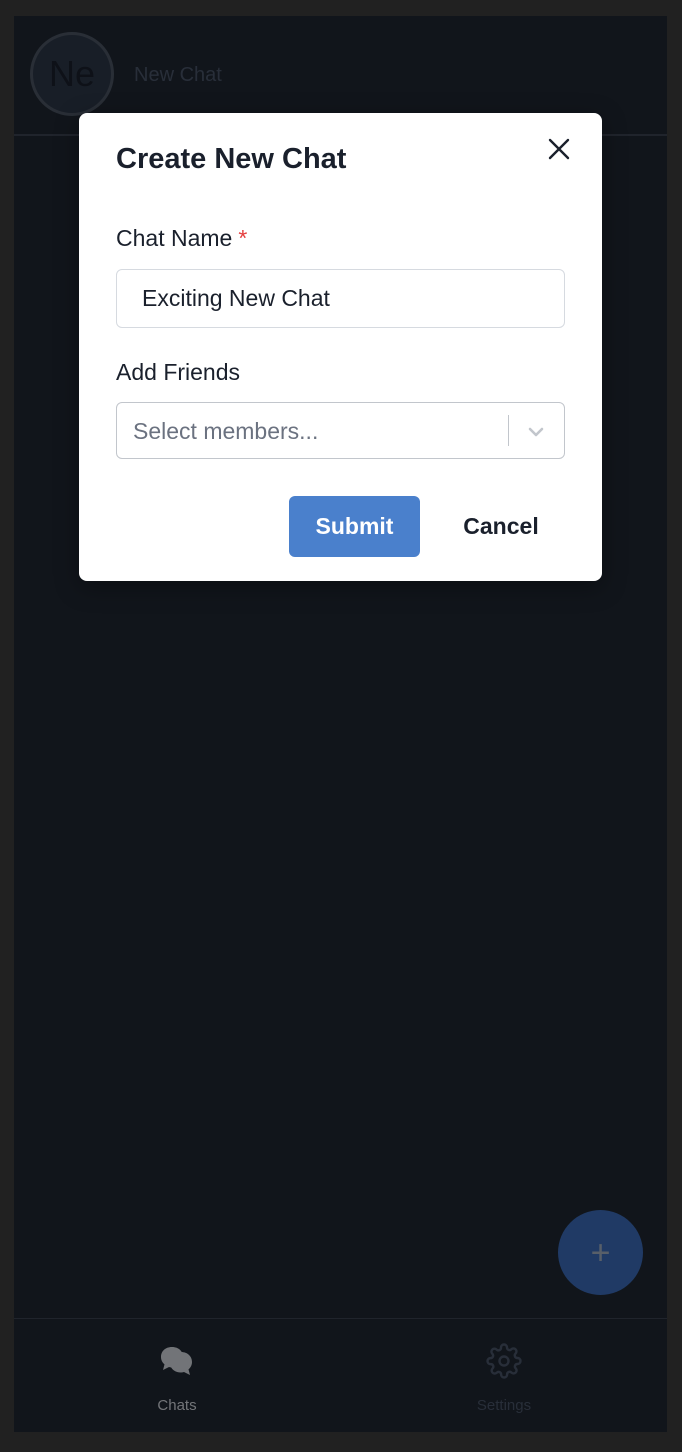 Image resolution: width=682 pixels, height=1452 pixels. Describe the element at coordinates (501, 526) in the screenshot. I see `cancel-button: Cancel` at that location.